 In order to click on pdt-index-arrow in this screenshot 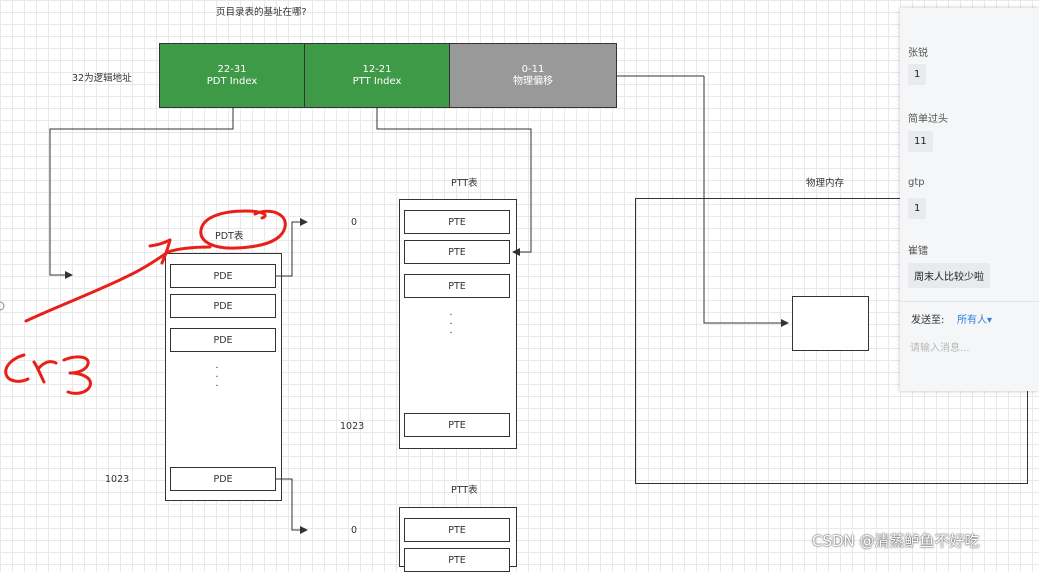, I will do `click(141, 193)`.